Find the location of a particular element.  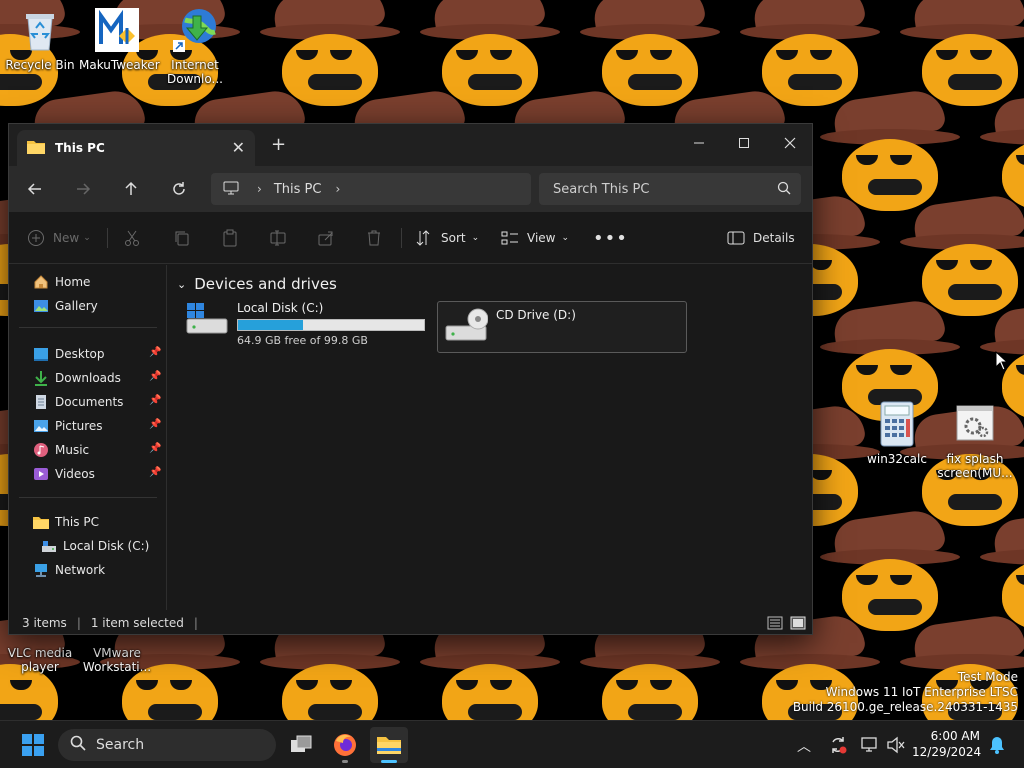

nav-item-local-disk: Local Disk (C:) is located at coordinates (95, 546).